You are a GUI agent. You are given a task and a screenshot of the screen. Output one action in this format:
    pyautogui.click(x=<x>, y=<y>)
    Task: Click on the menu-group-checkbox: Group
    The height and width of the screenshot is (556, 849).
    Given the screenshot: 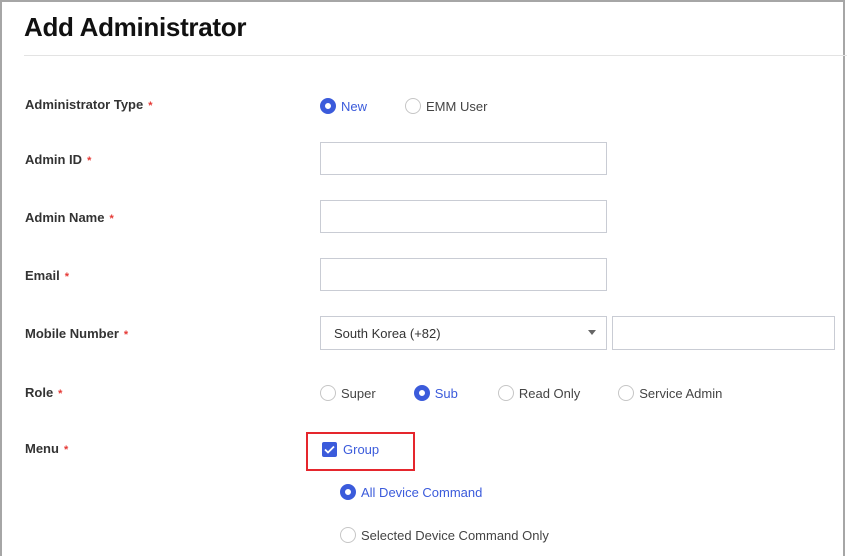 What is the action you would take?
    pyautogui.click(x=350, y=449)
    